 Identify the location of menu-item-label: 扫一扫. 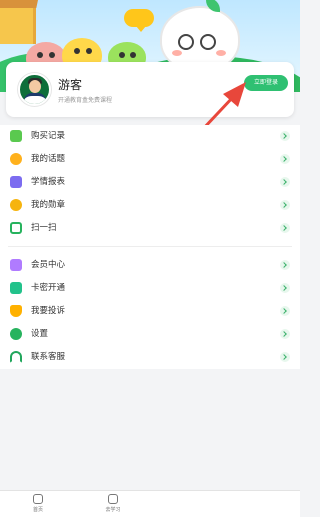
(44, 228).